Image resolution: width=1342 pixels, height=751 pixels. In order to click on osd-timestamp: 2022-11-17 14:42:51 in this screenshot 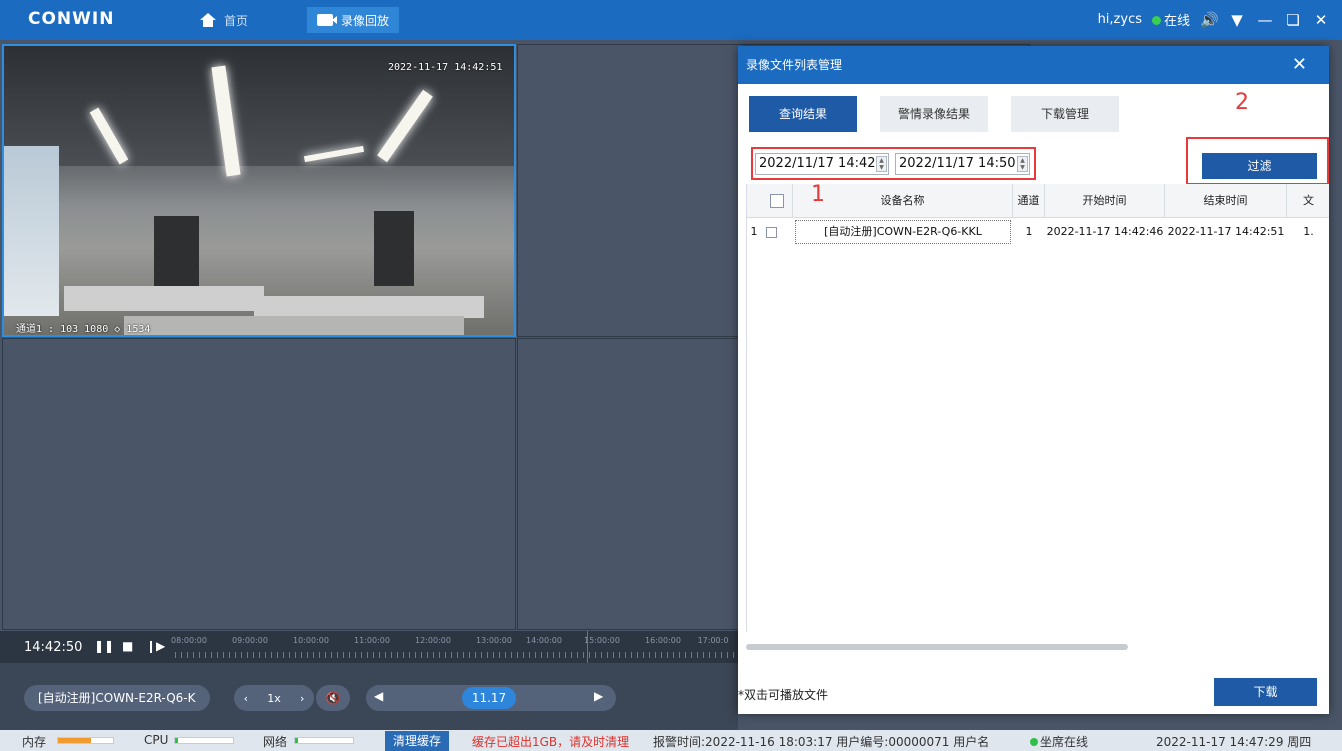, I will do `click(445, 67)`.